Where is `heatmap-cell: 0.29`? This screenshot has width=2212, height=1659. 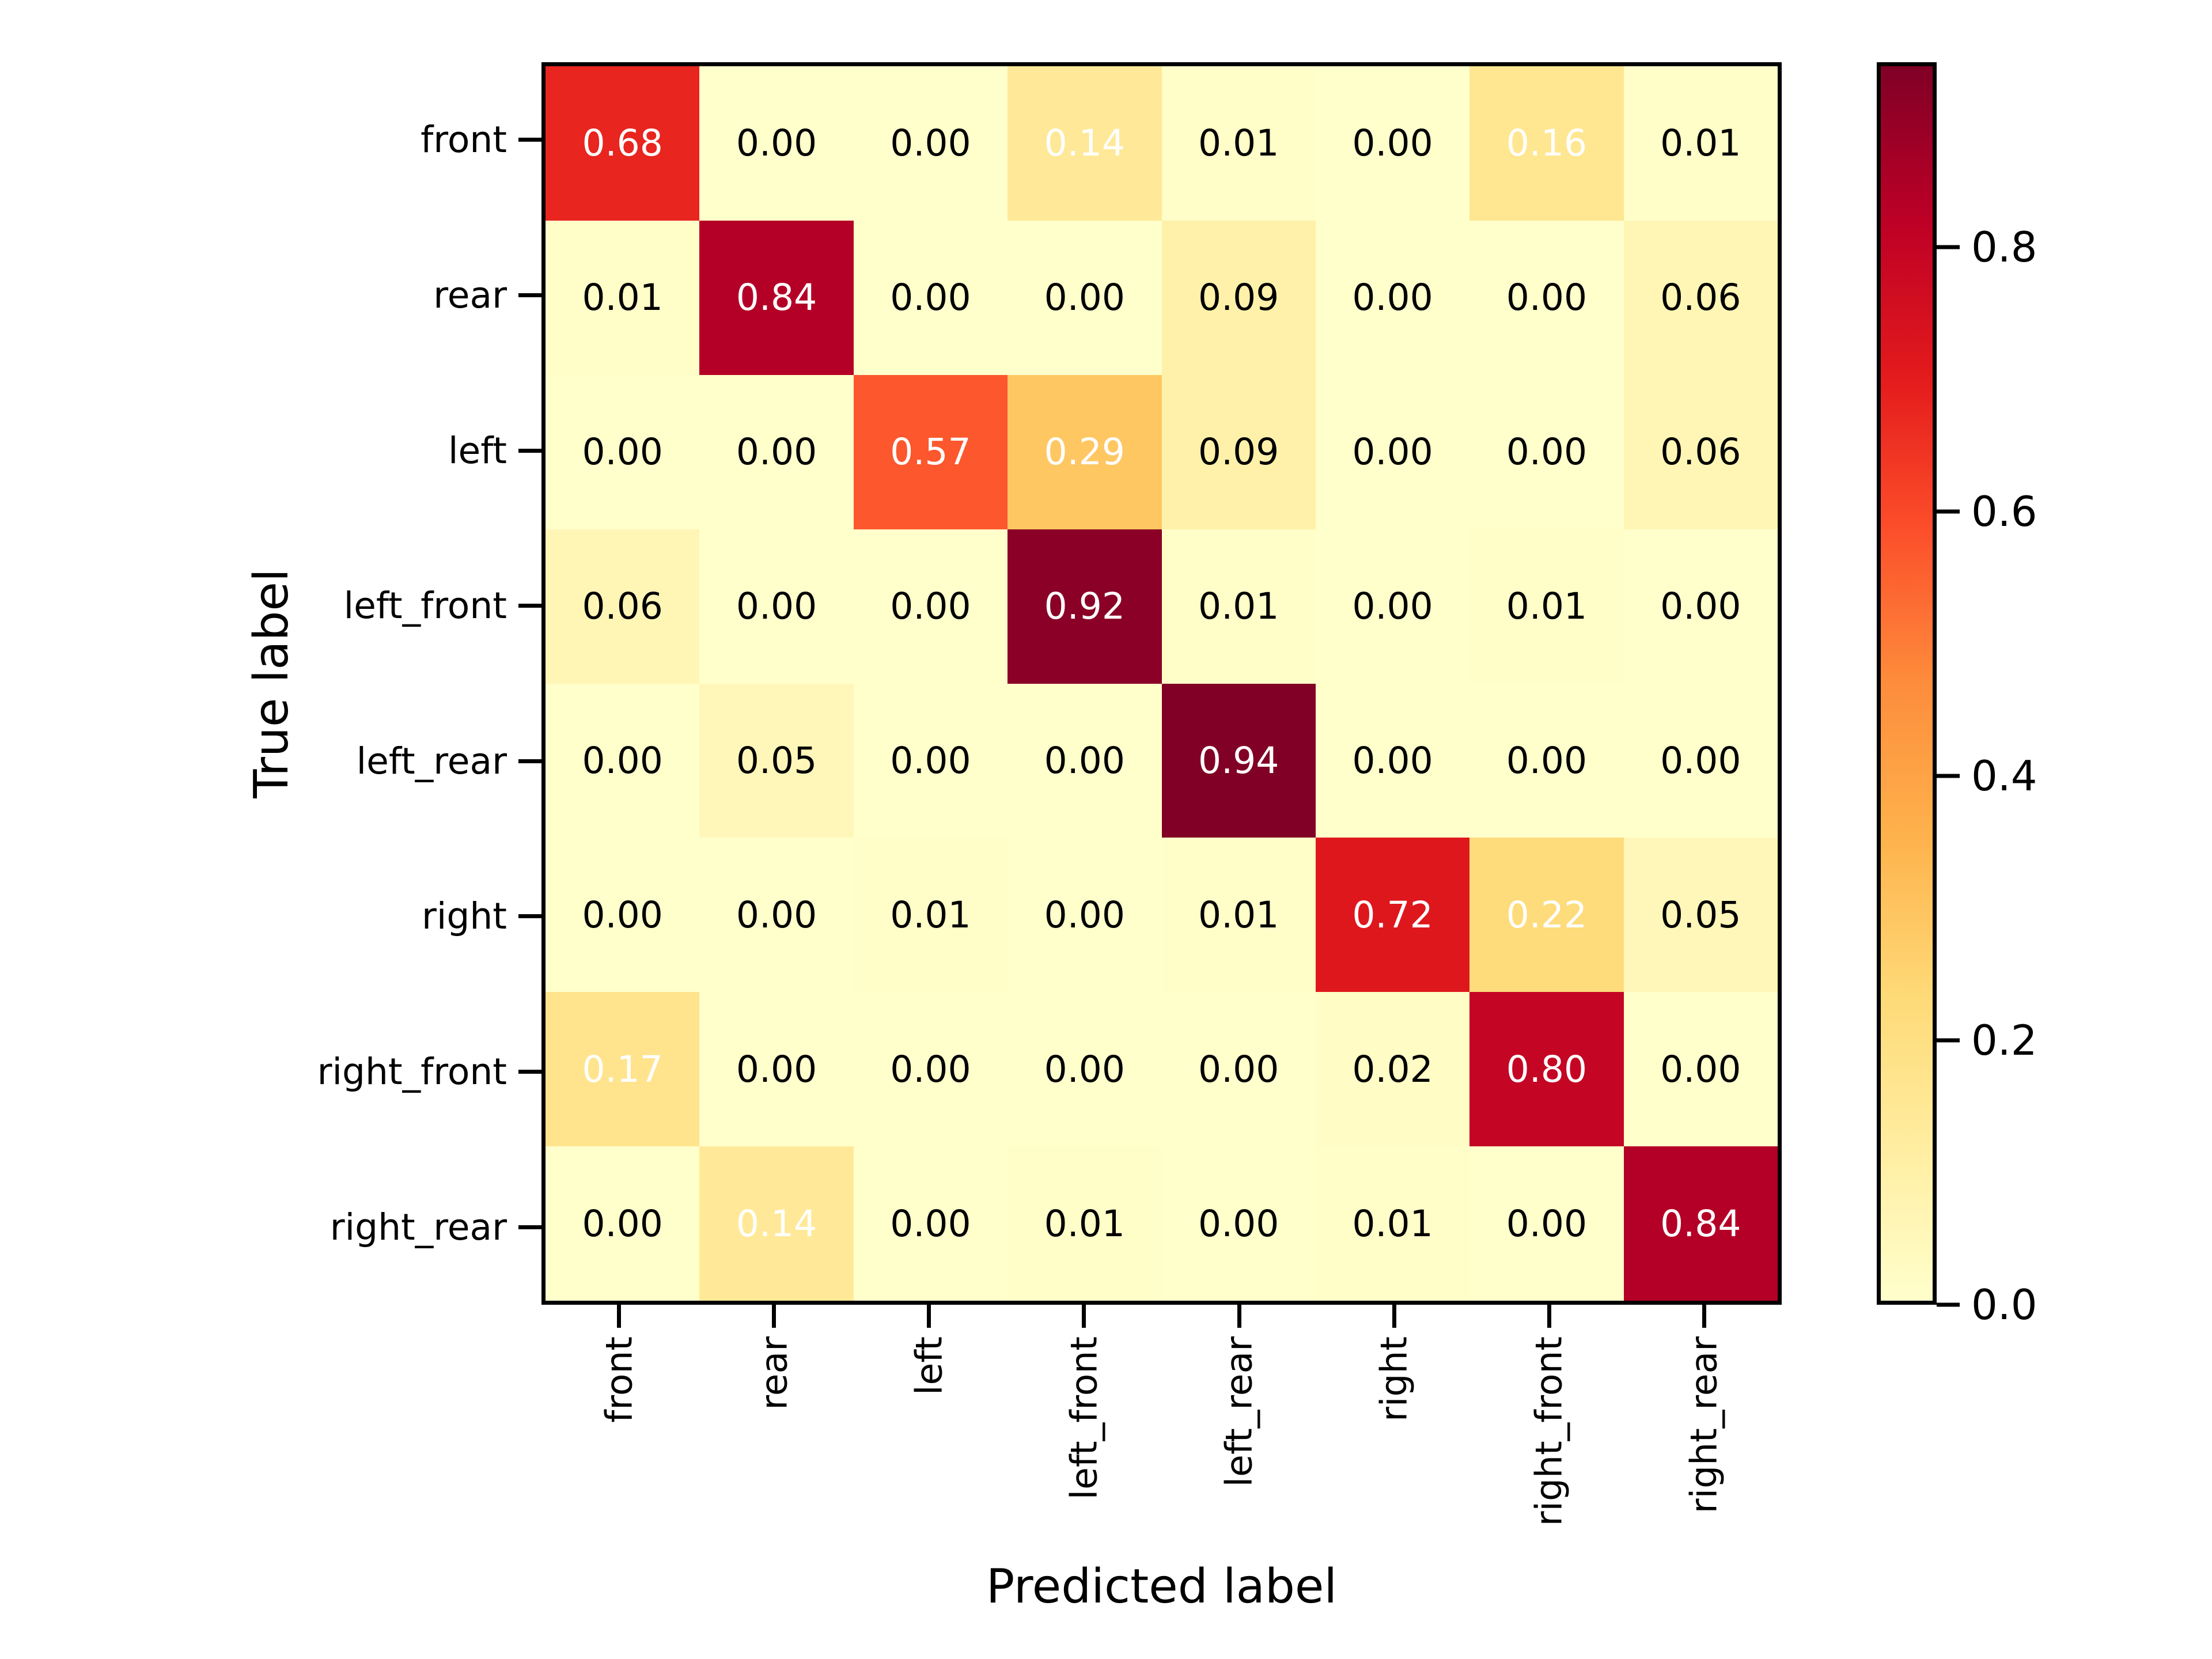 heatmap-cell: 0.29 is located at coordinates (1084, 451).